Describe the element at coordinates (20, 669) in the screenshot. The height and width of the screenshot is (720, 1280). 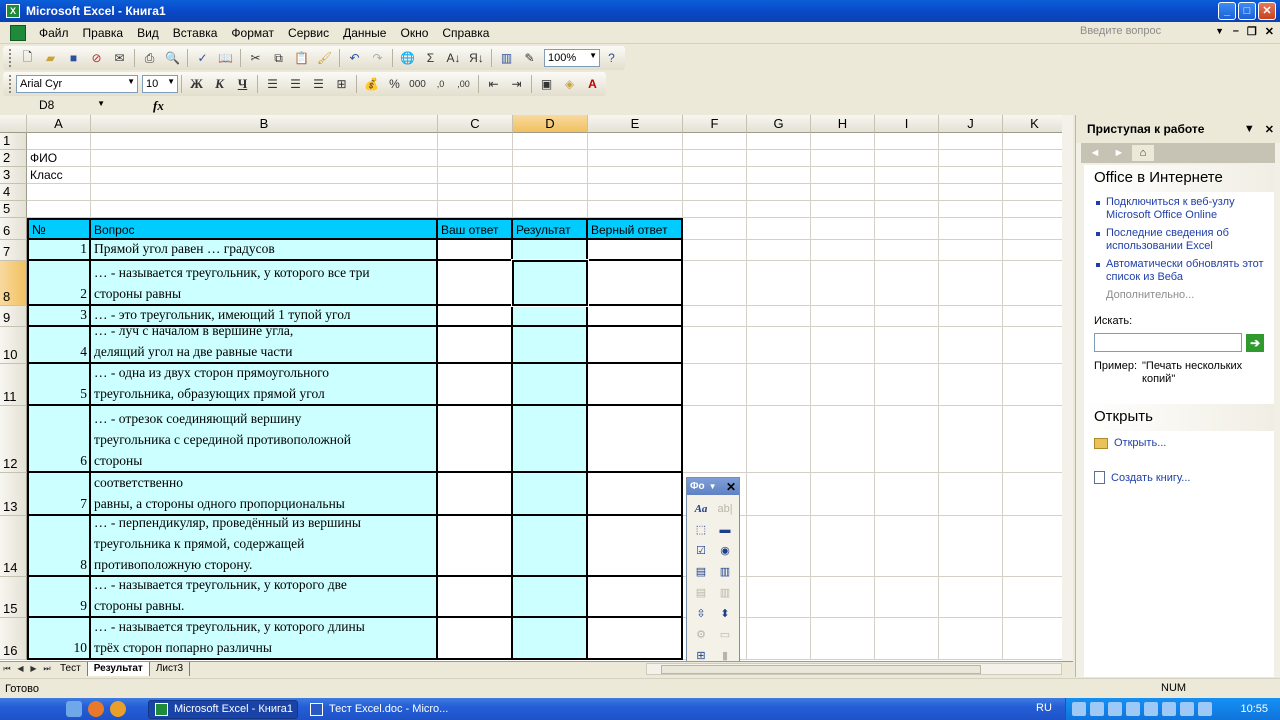
I see `prev-sheet-icon: ◀` at that location.